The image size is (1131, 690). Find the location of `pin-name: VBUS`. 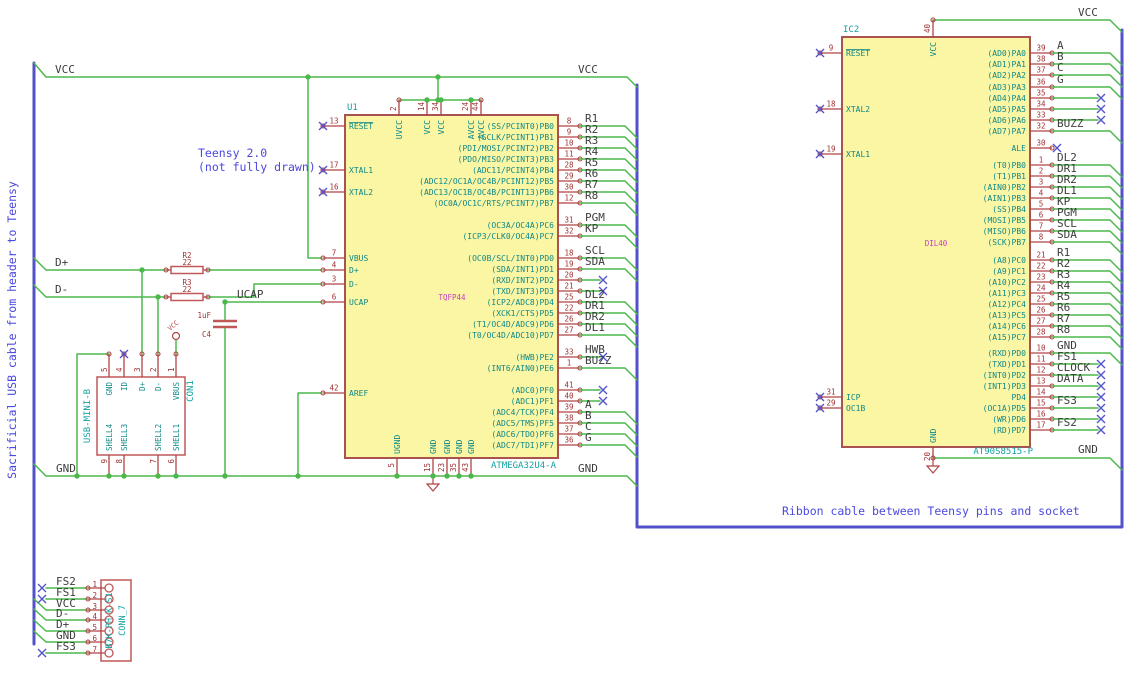

pin-name: VBUS is located at coordinates (358, 258).